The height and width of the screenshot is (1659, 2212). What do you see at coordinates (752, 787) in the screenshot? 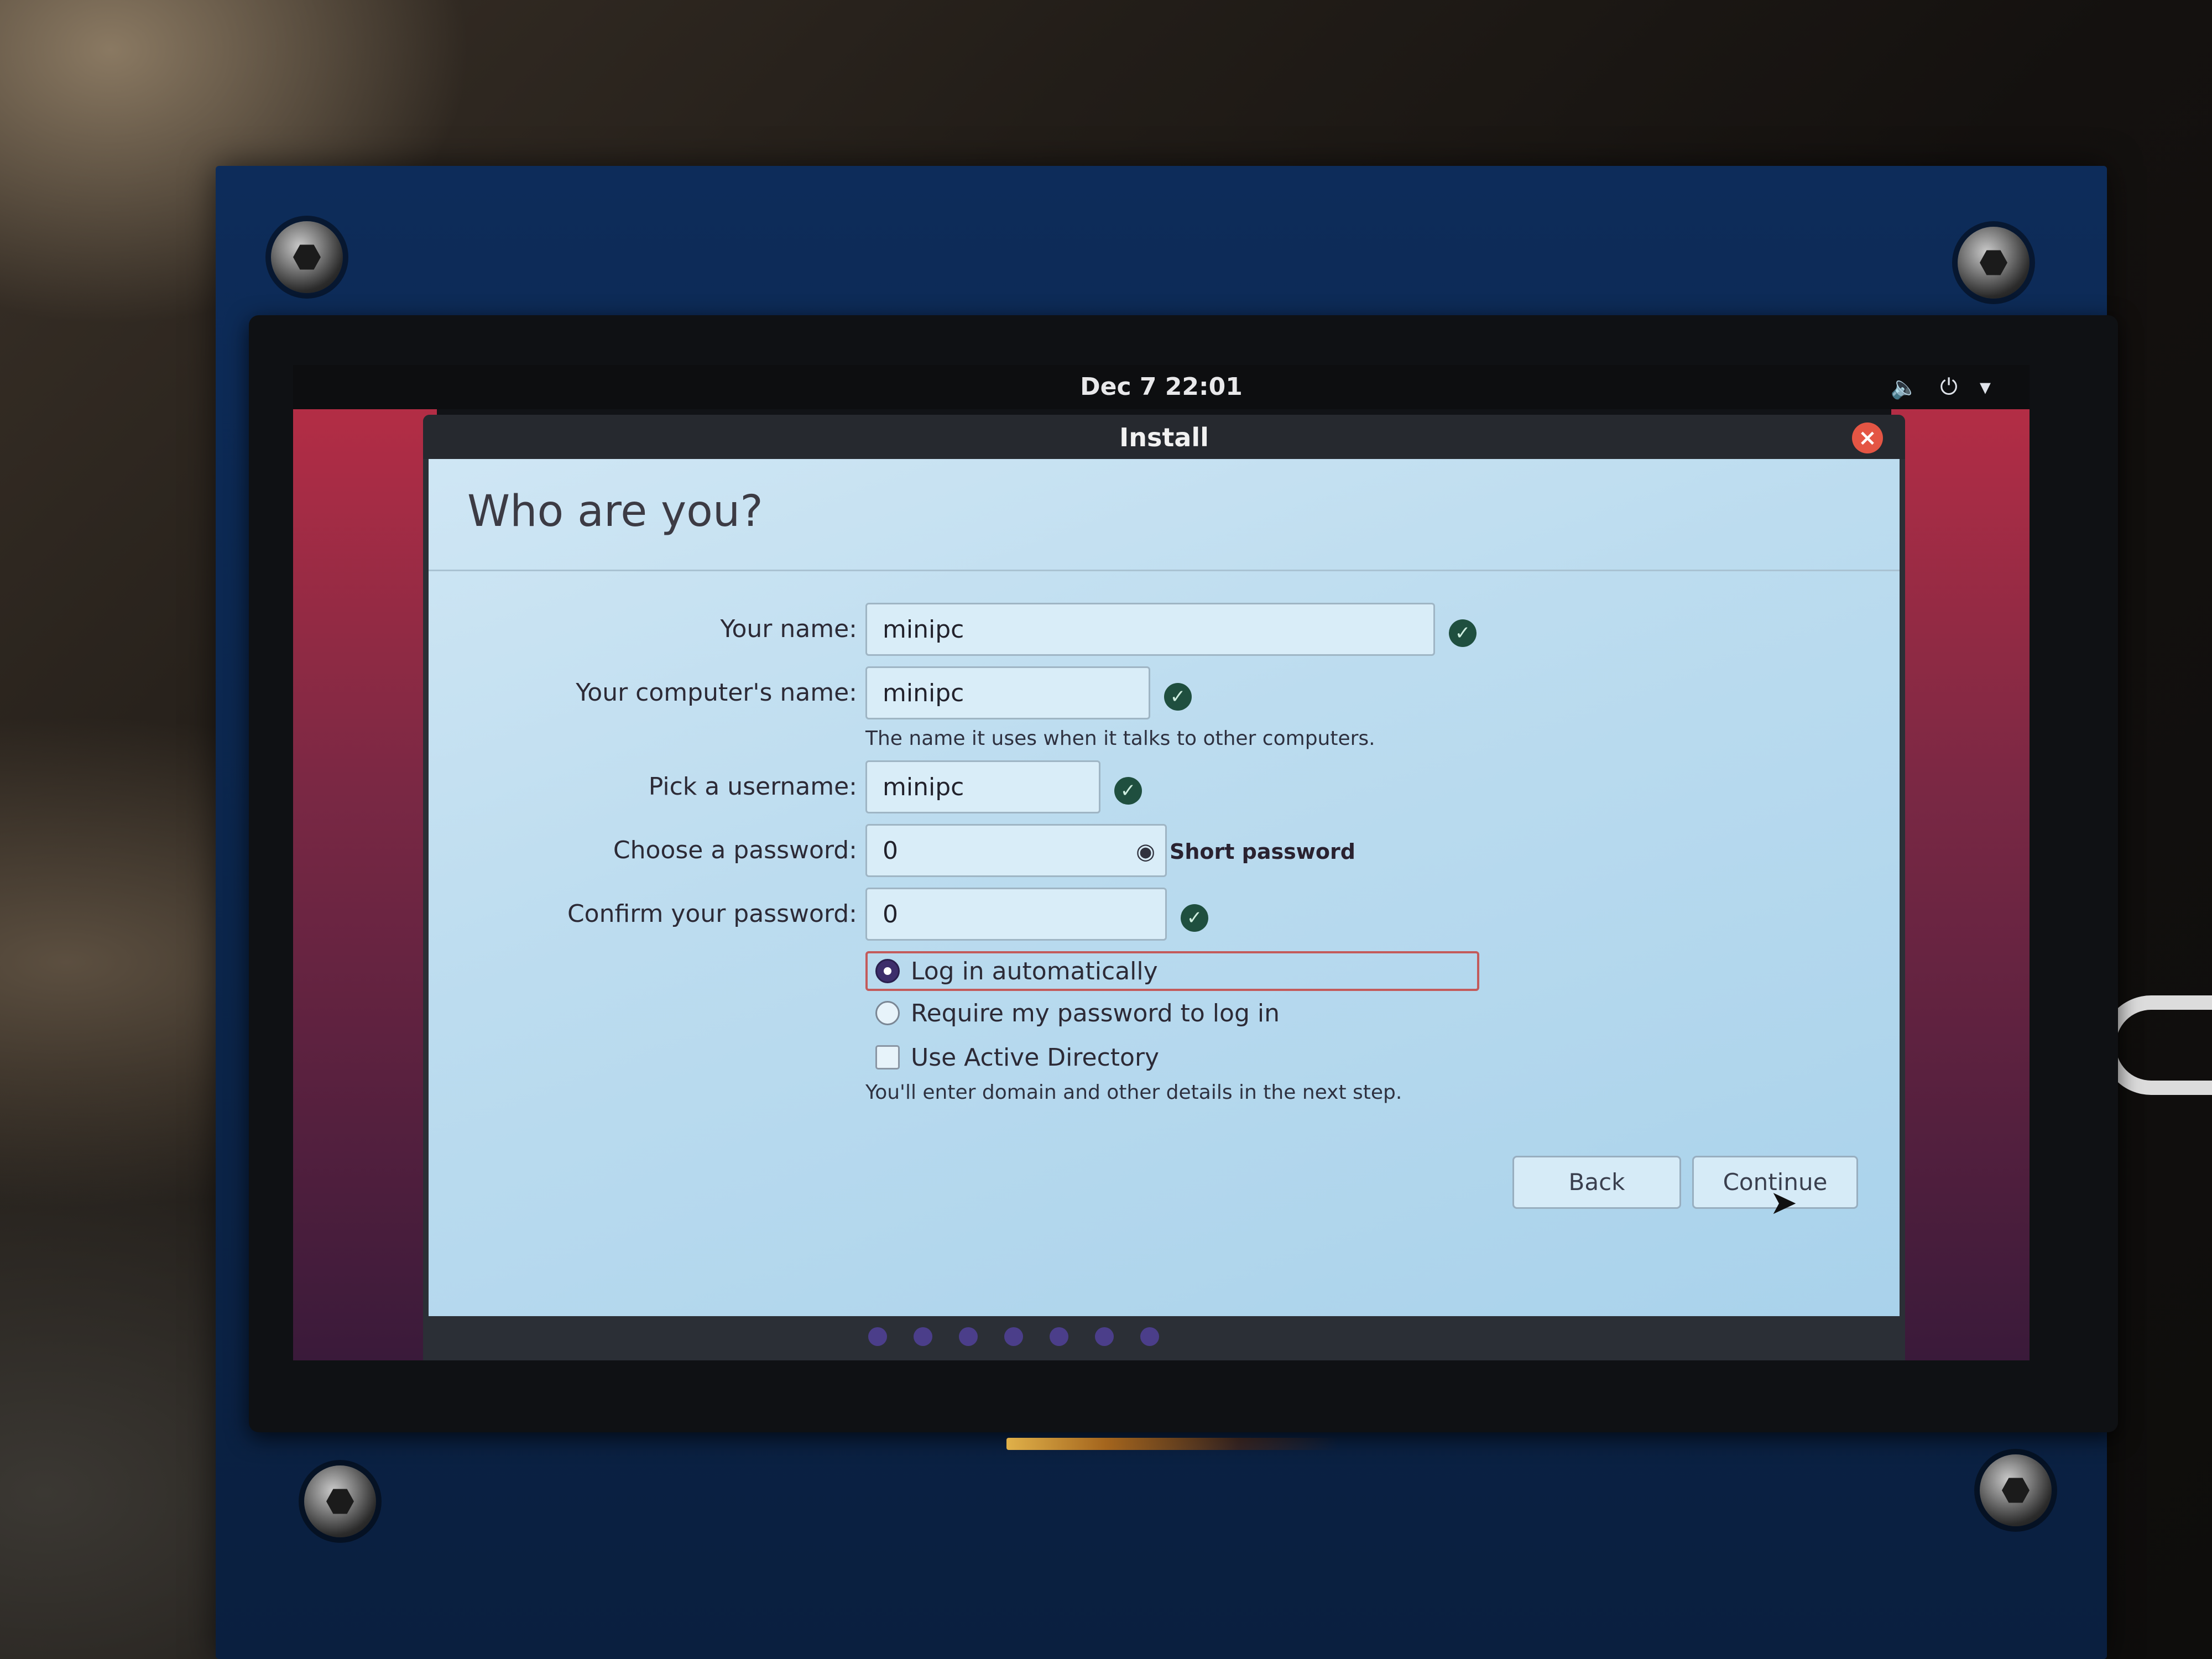
I see `username-label: Pick a username:` at bounding box center [752, 787].